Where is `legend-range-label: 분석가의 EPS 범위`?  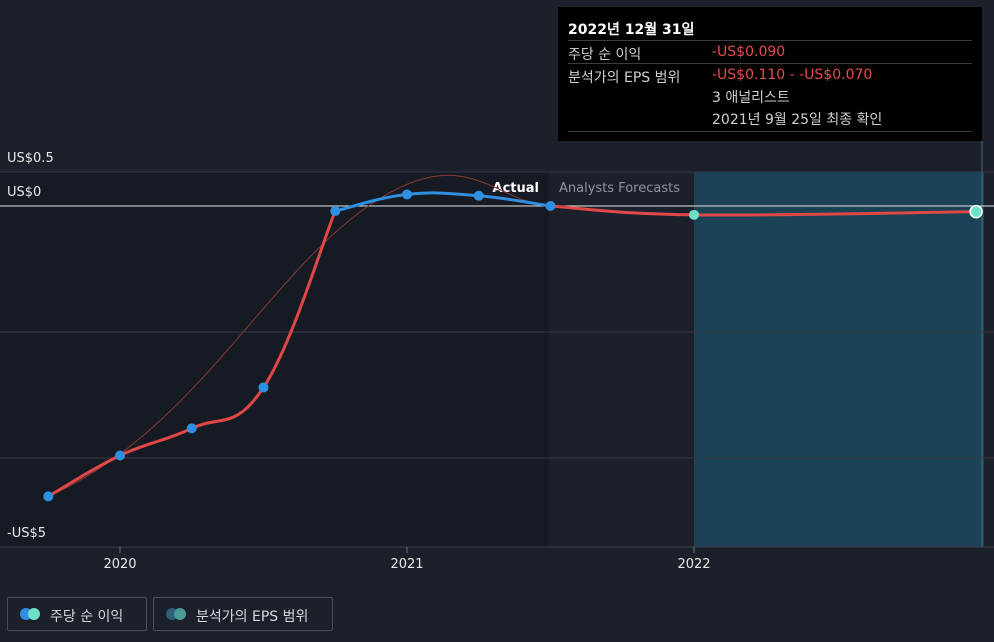
legend-range-label: 분석가의 EPS 범위 is located at coordinates (252, 617).